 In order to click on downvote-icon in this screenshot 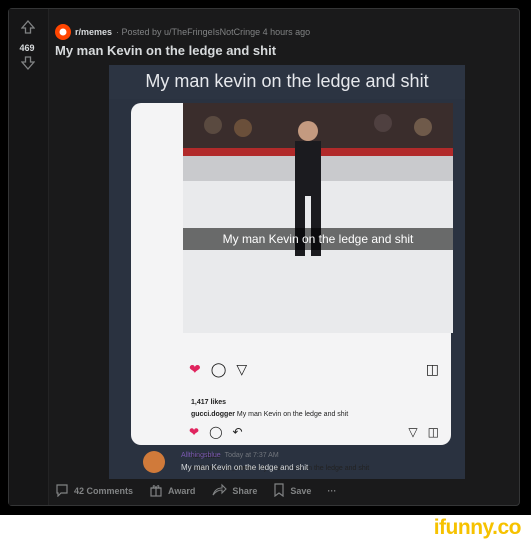, I will do `click(28, 63)`.